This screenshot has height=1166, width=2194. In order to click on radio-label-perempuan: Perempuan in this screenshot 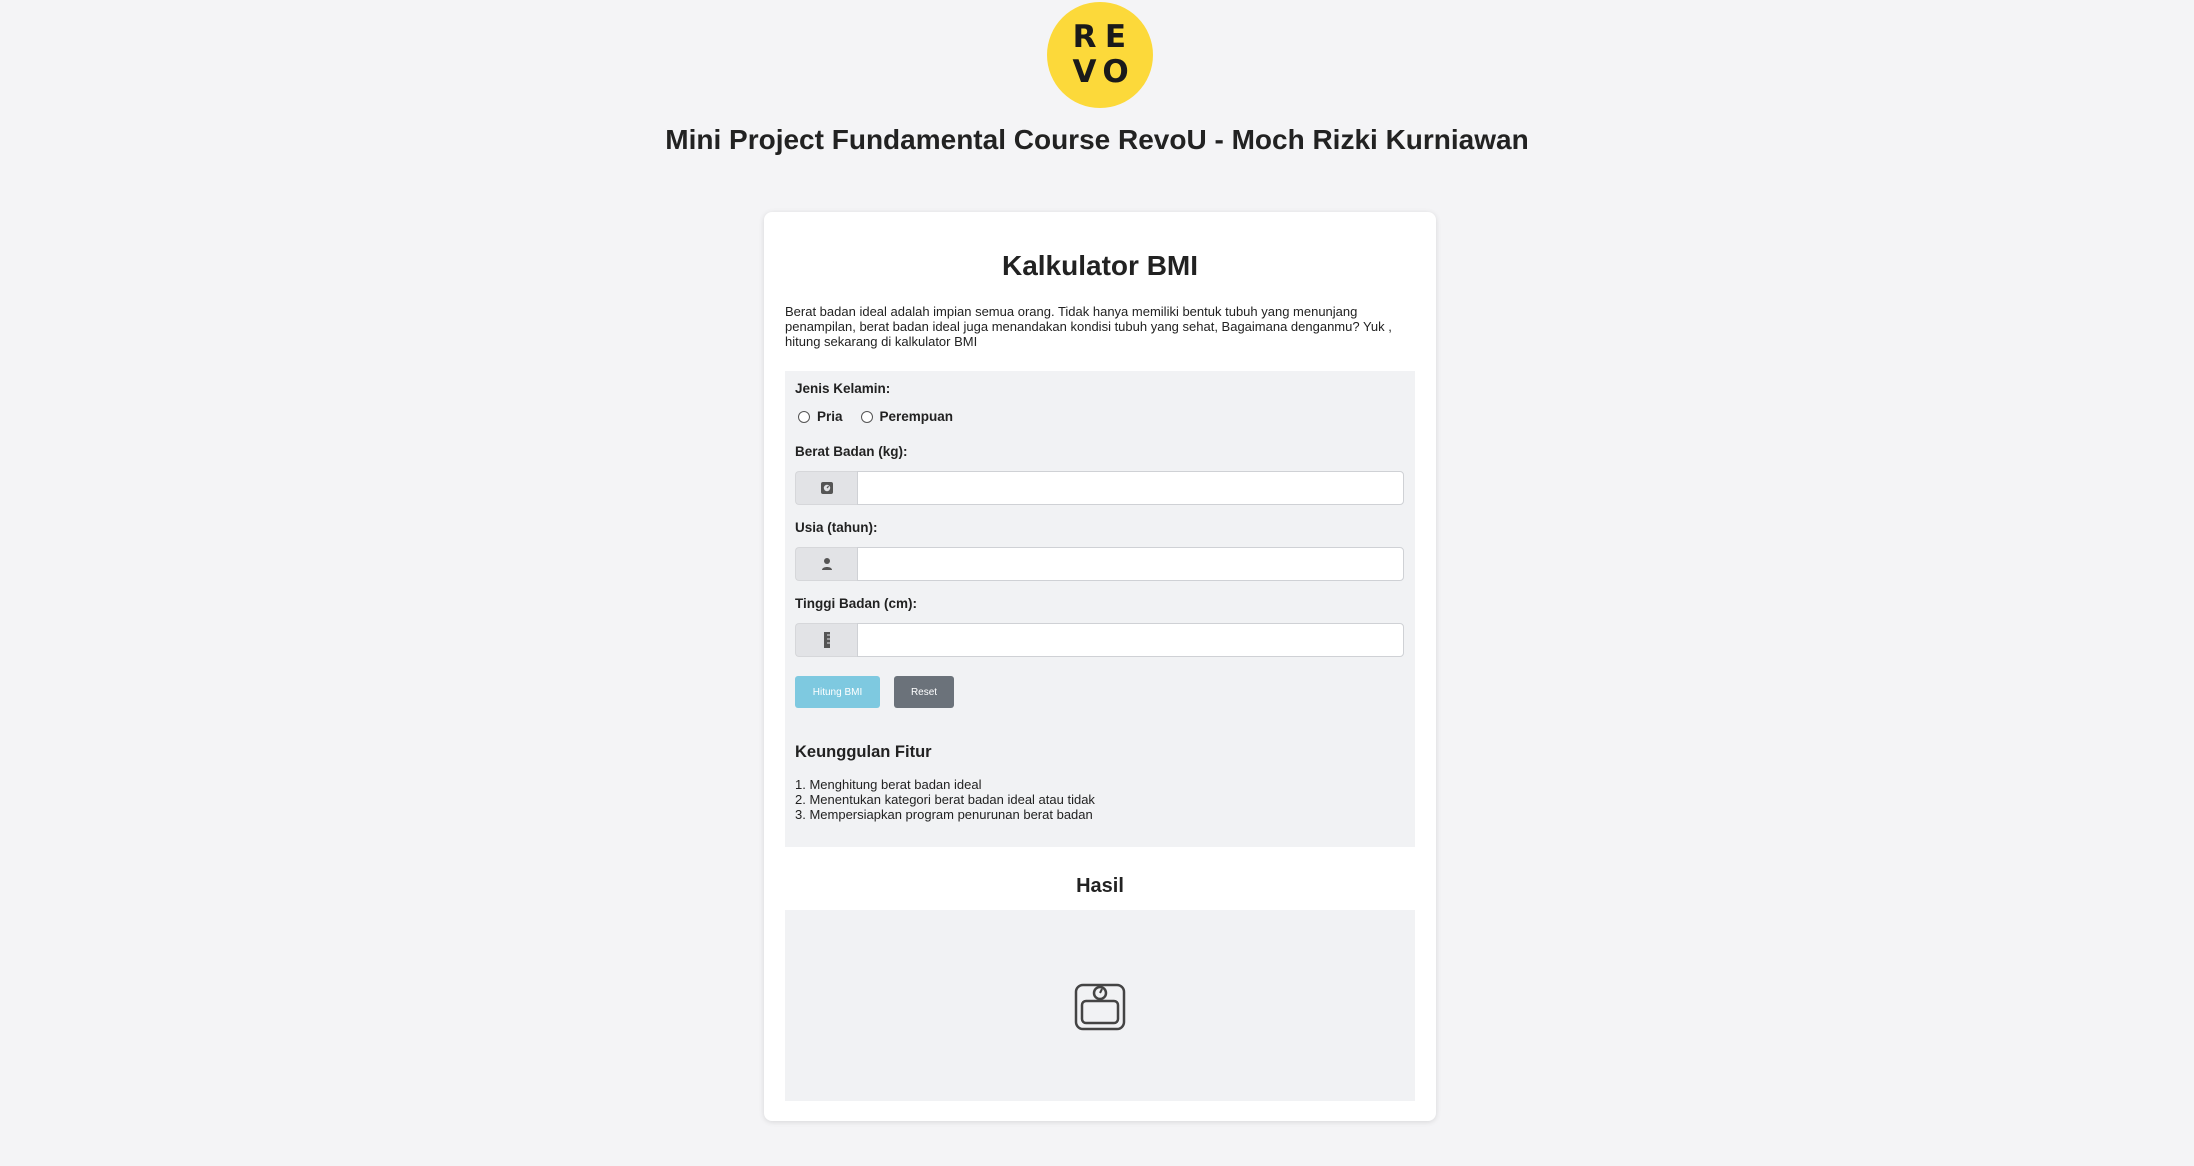, I will do `click(916, 416)`.